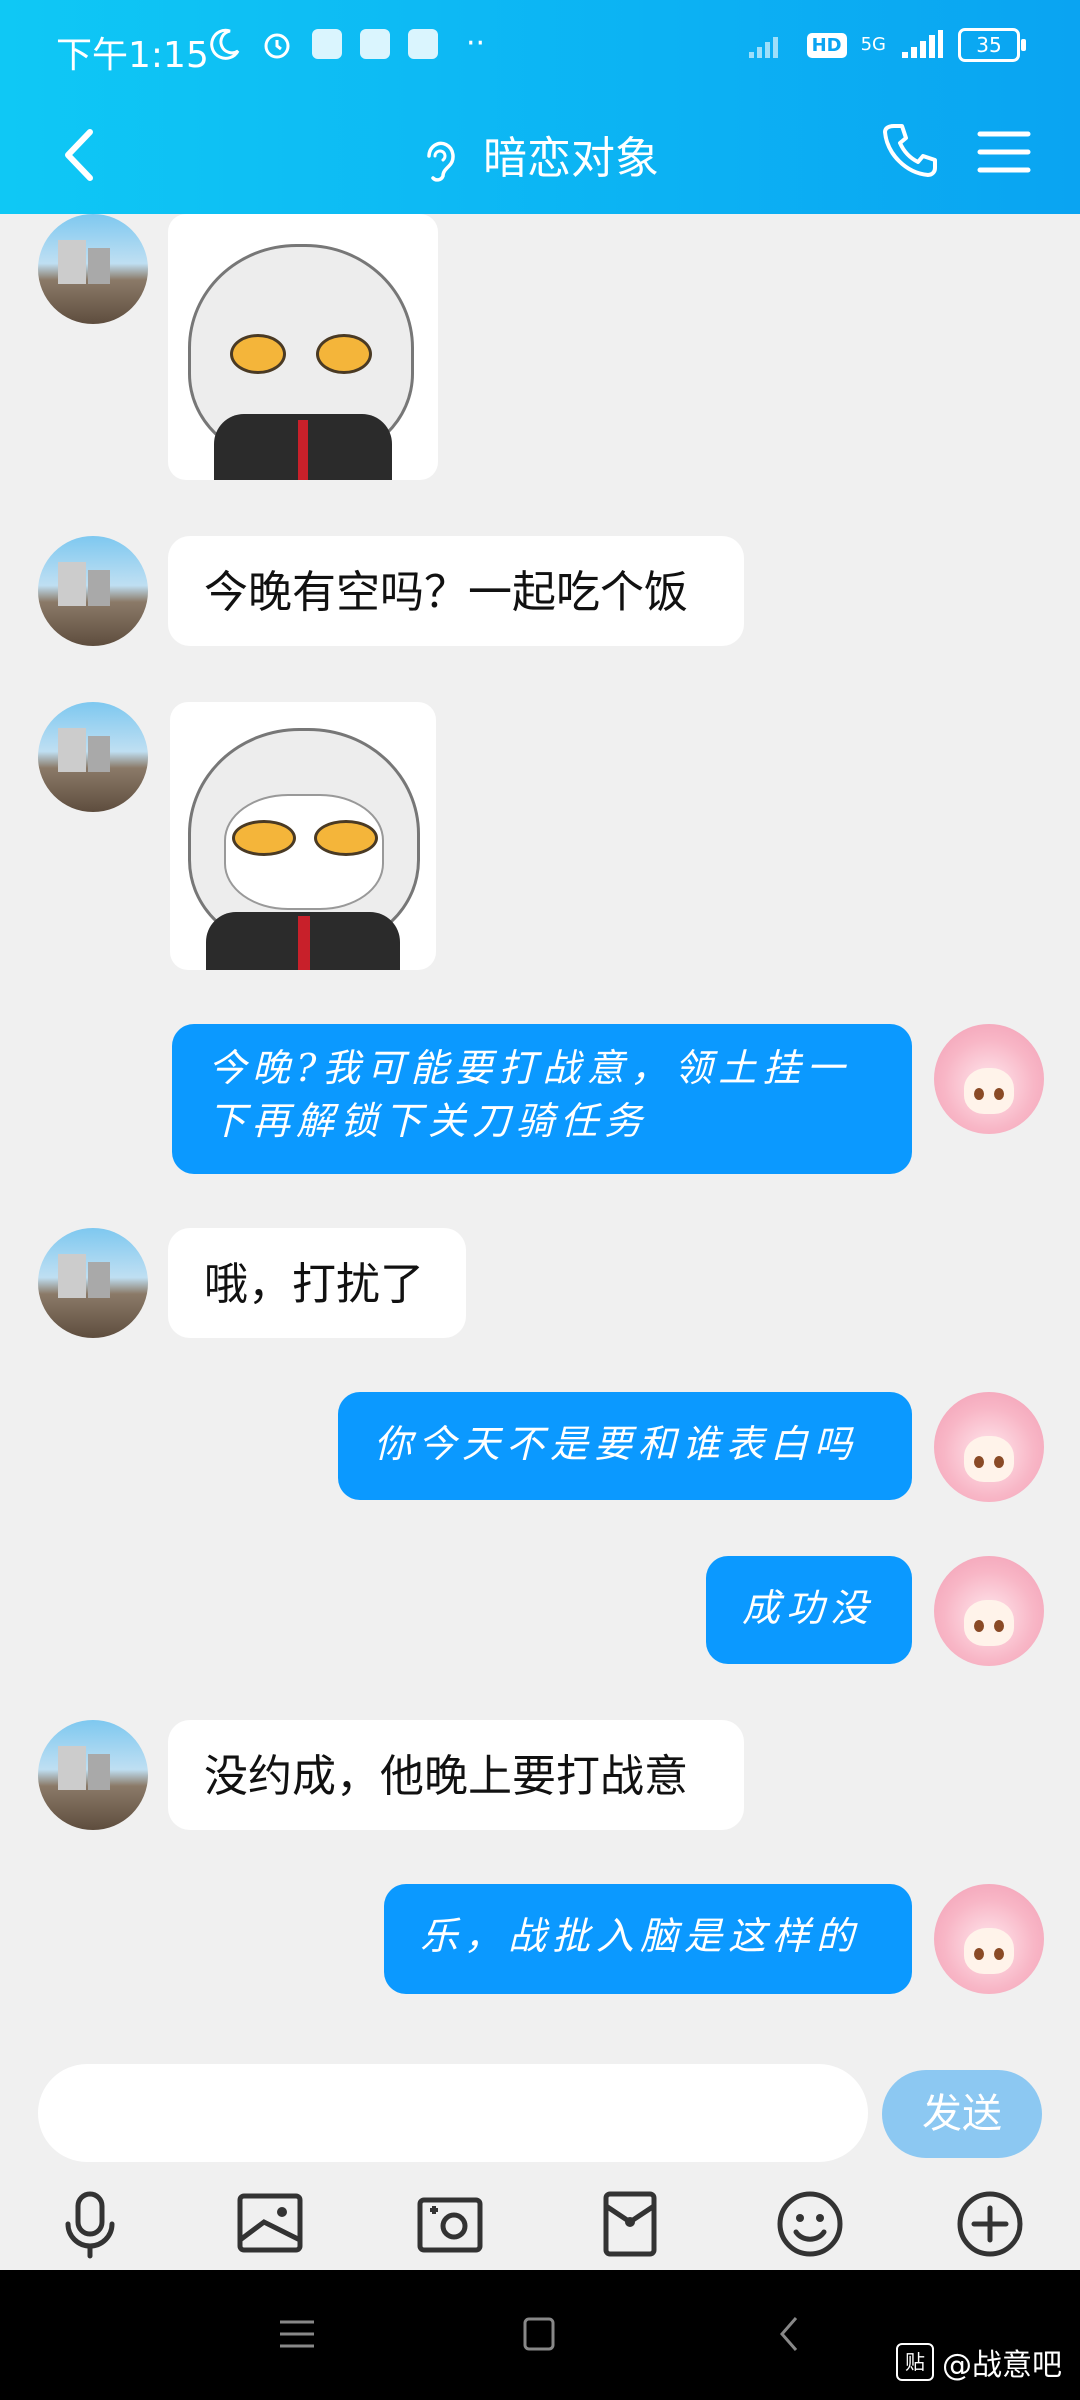 This screenshot has height=2400, width=1080. What do you see at coordinates (789, 2334) in the screenshot?
I see `system-back-icon` at bounding box center [789, 2334].